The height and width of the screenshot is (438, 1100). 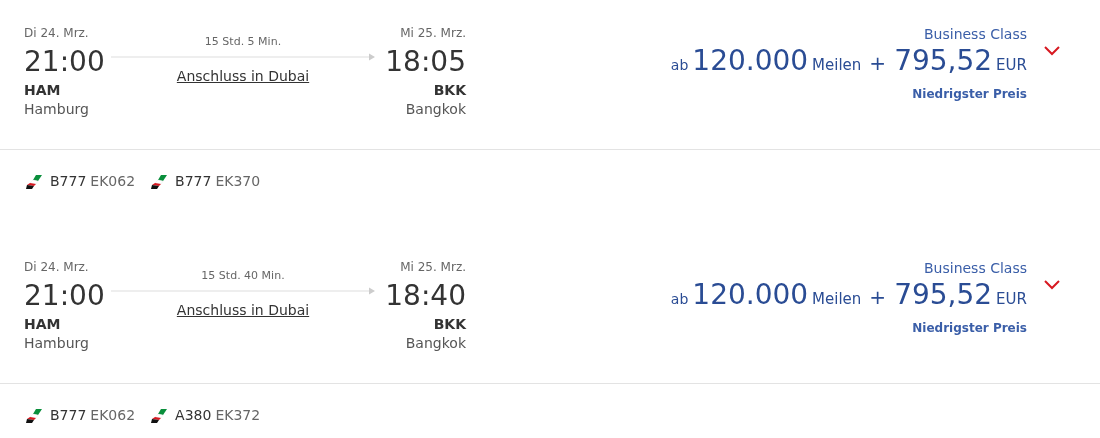 I want to click on flight-duration: 15 Std. 40 Min., so click(x=243, y=276).